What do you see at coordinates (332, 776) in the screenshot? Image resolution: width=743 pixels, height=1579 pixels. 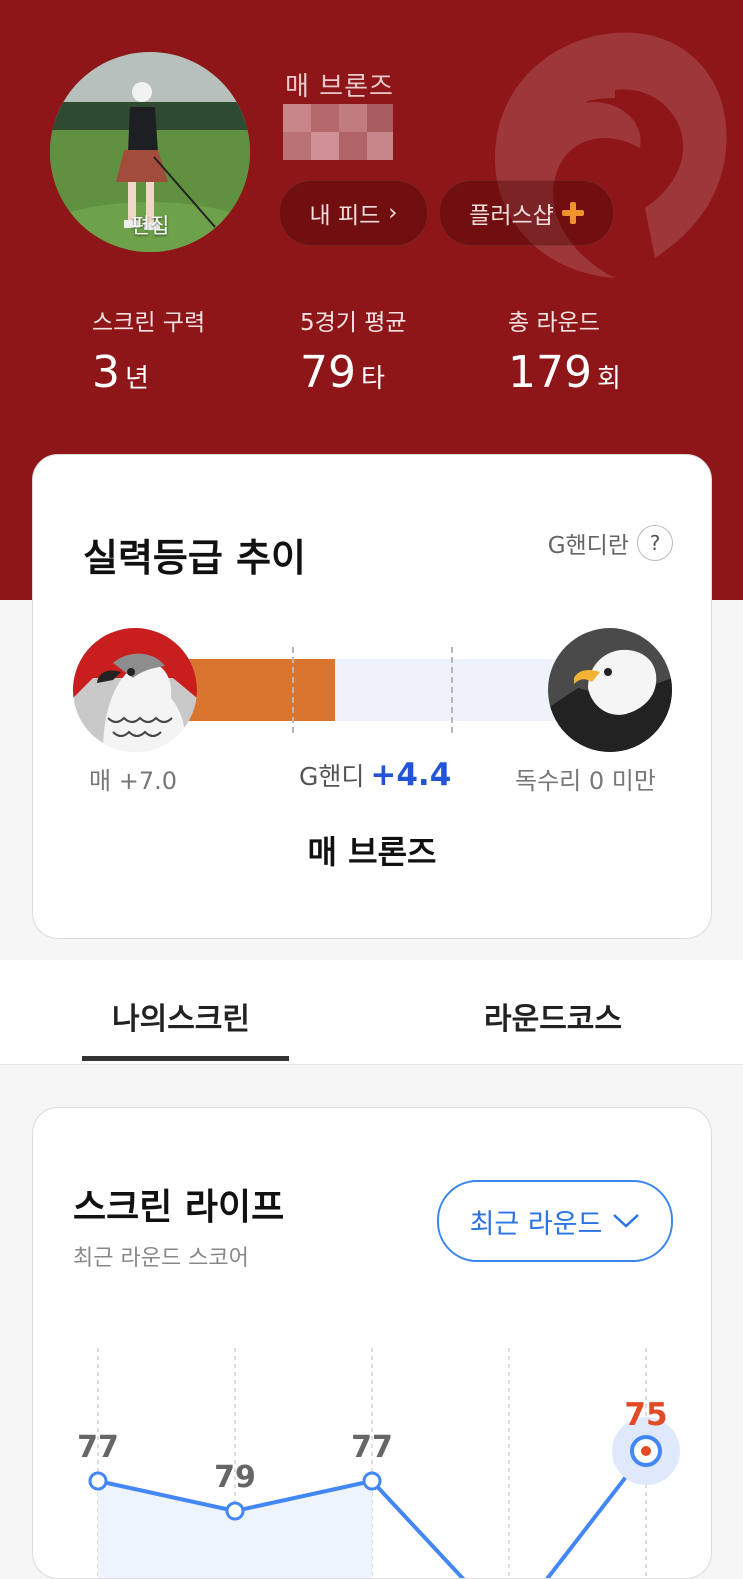 I see `ghandi-current-prefix: G핸디` at bounding box center [332, 776].